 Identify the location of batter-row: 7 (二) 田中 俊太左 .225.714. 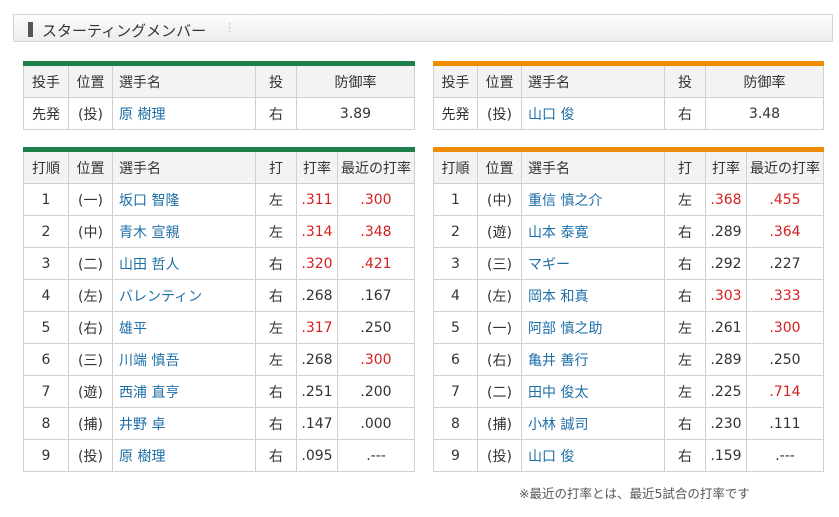
(628, 391).